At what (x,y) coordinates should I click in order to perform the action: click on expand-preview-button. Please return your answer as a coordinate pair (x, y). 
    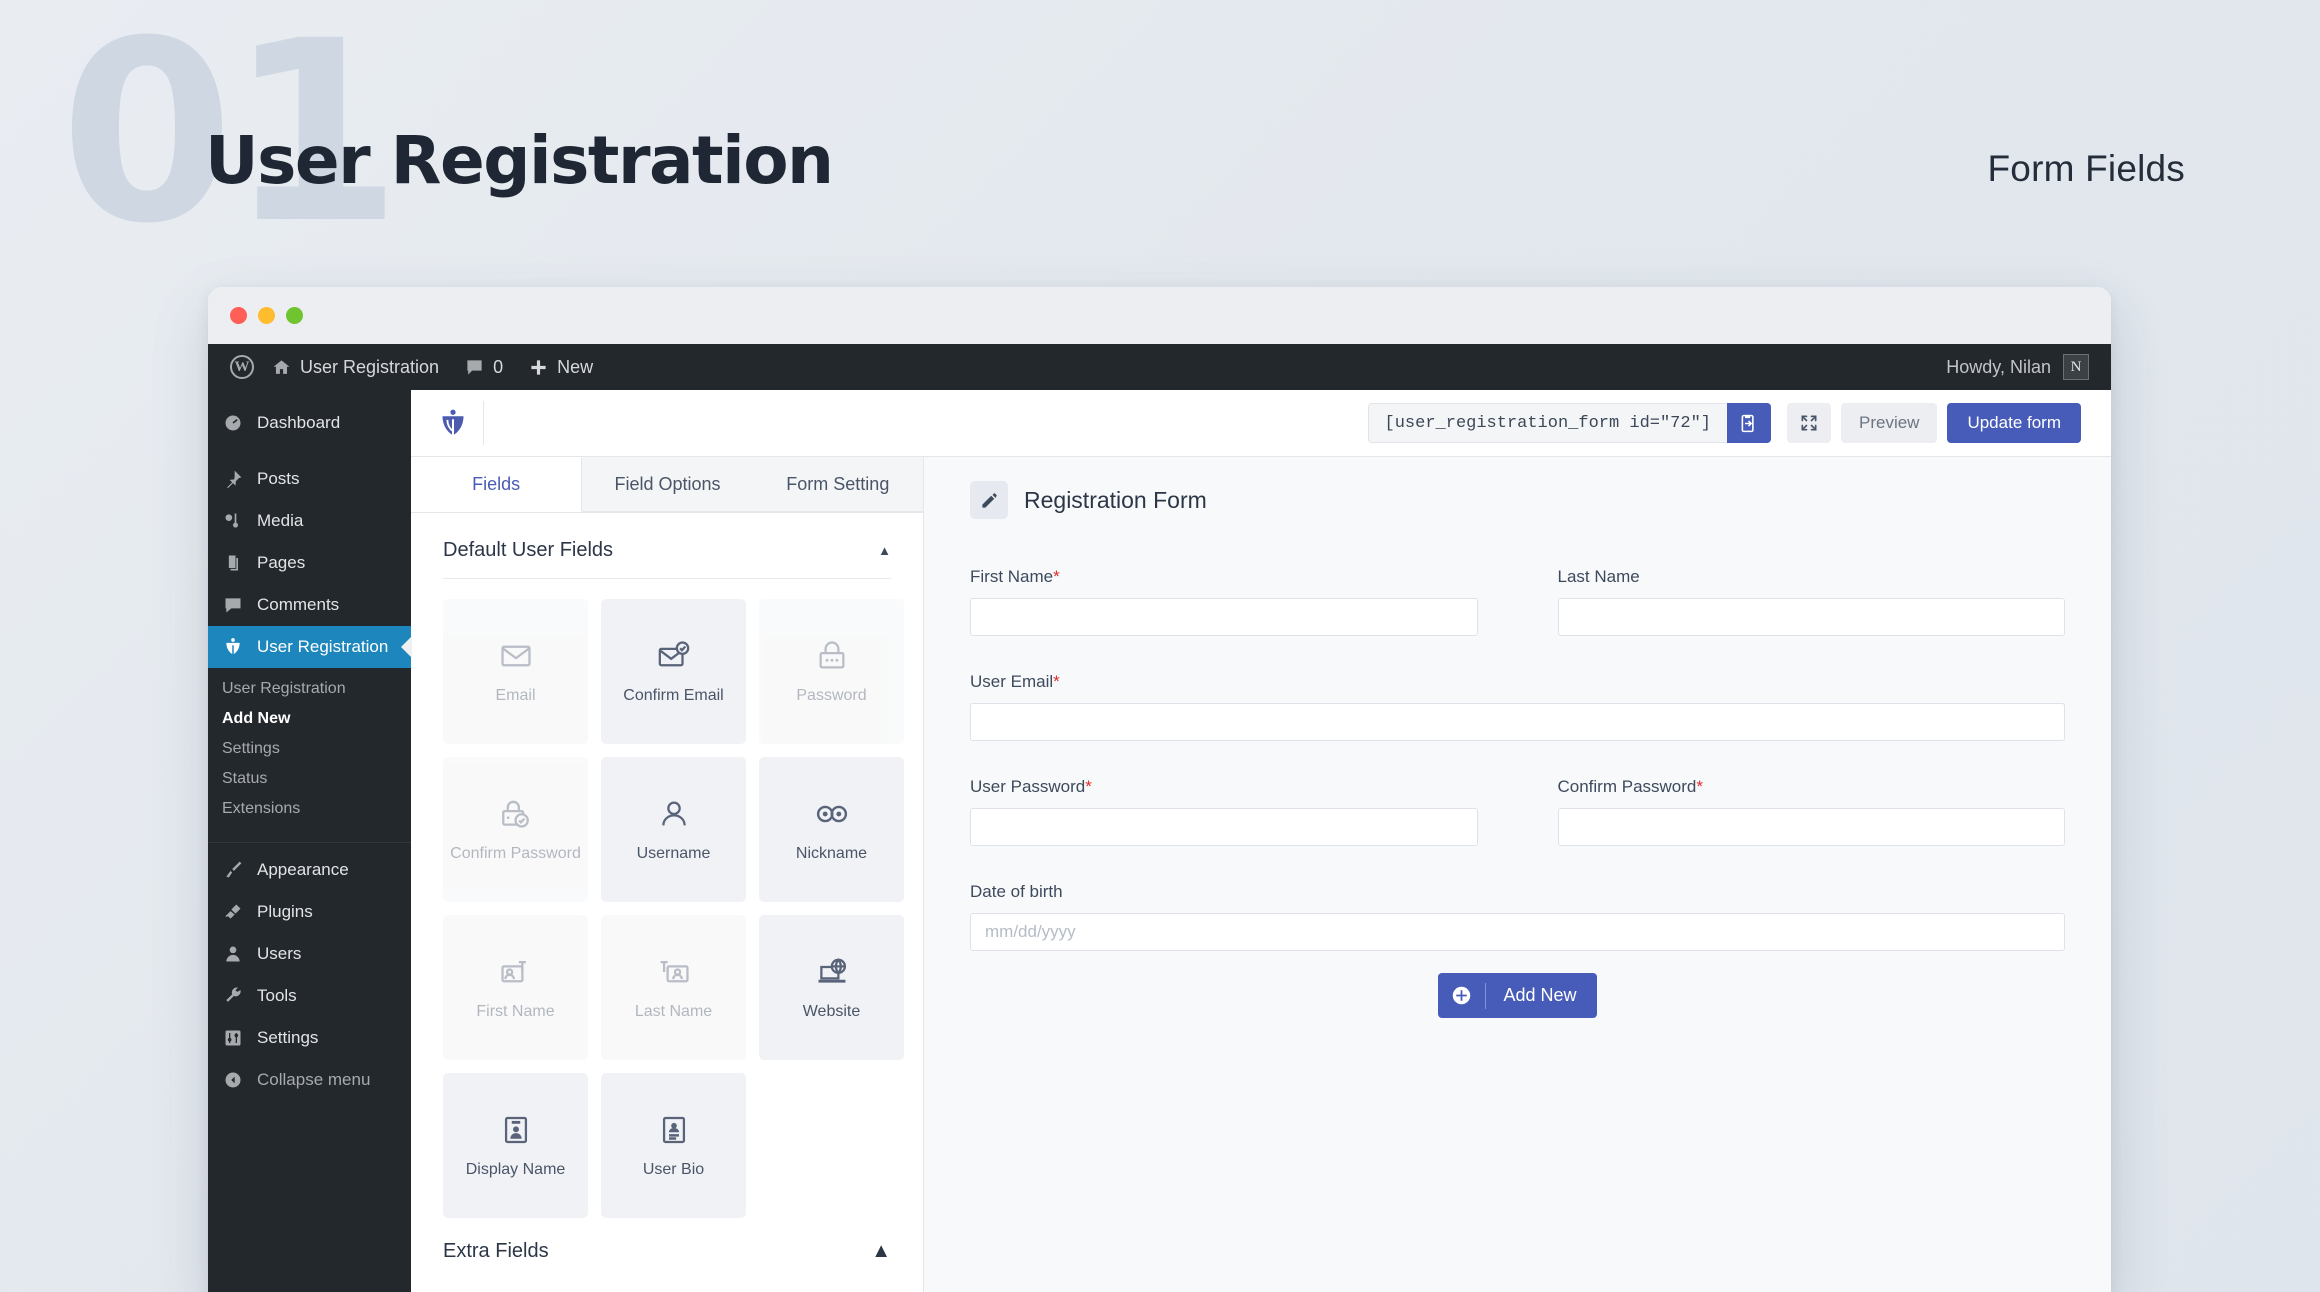
    Looking at the image, I should click on (1808, 423).